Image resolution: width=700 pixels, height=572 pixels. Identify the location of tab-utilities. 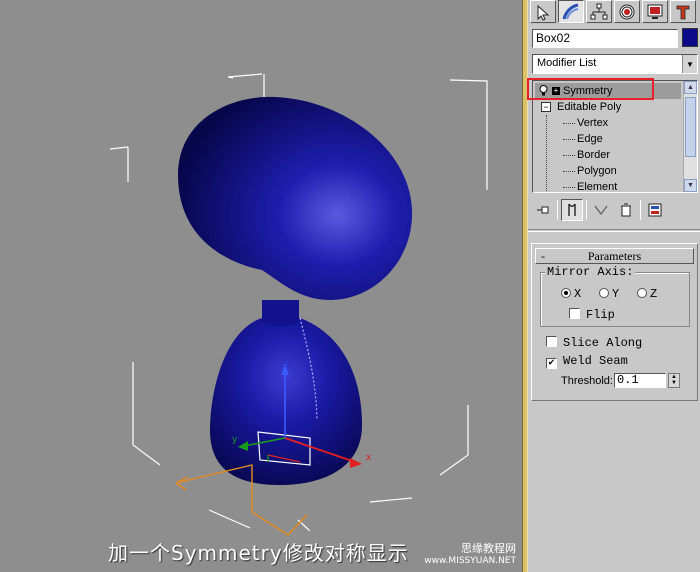
(683, 11).